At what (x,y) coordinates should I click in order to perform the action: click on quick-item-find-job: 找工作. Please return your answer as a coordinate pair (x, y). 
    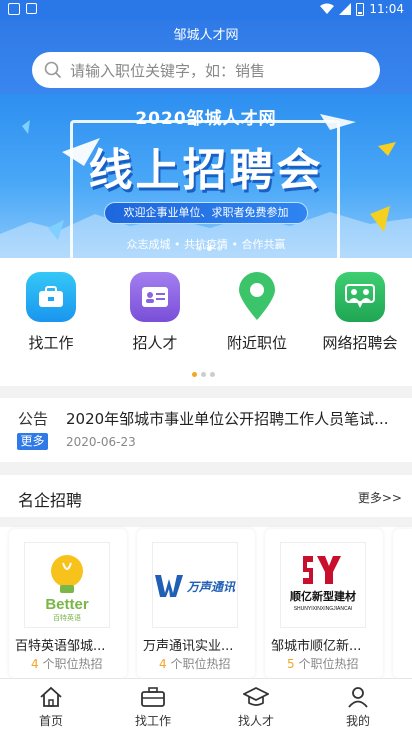
    Looking at the image, I should click on (51, 312).